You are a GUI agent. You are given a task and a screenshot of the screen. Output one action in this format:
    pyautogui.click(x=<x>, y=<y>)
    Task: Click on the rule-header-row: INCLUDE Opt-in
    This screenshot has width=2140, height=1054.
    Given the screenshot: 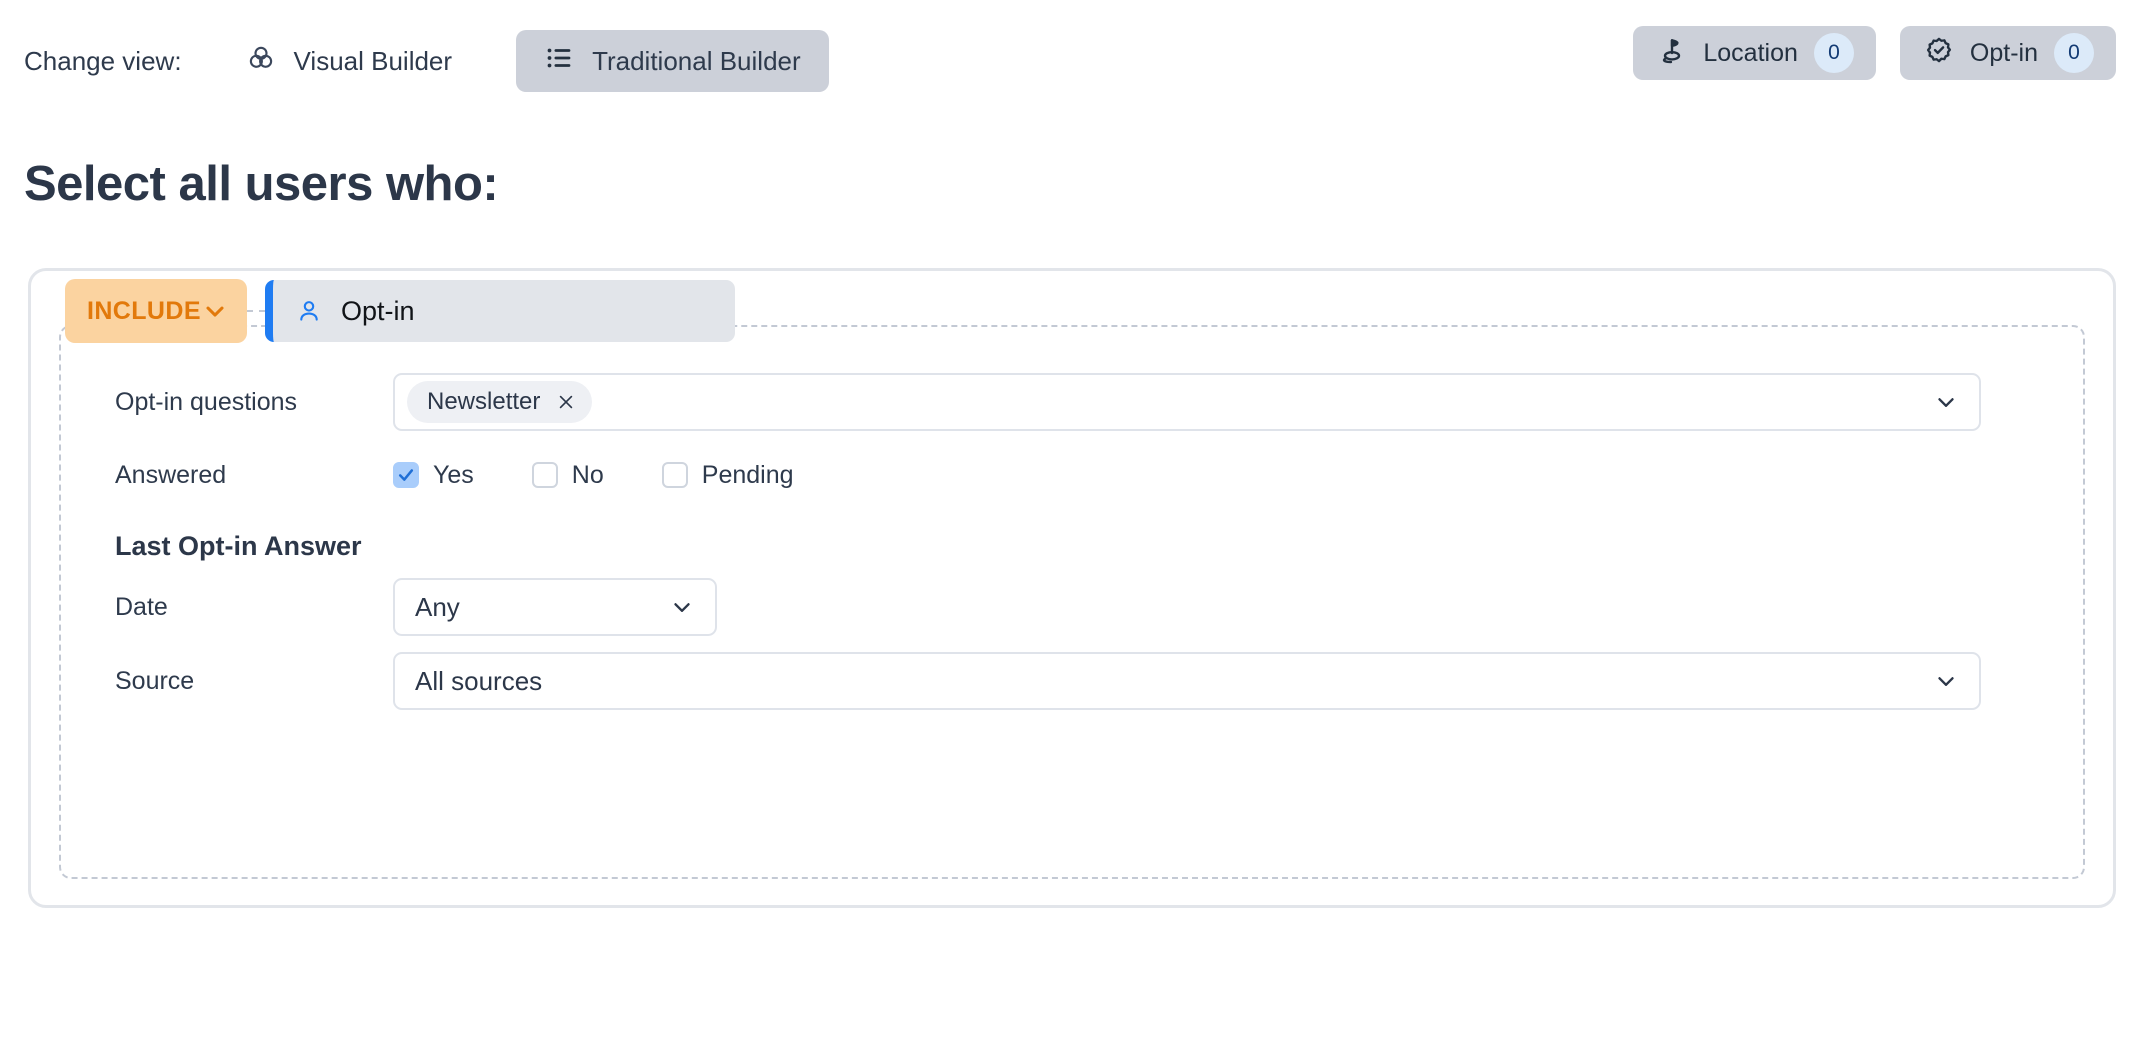 What is the action you would take?
    pyautogui.click(x=400, y=311)
    